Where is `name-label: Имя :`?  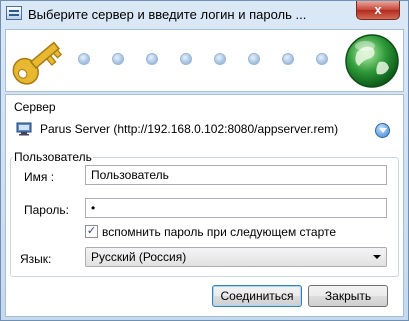
name-label: Имя : is located at coordinates (39, 177).